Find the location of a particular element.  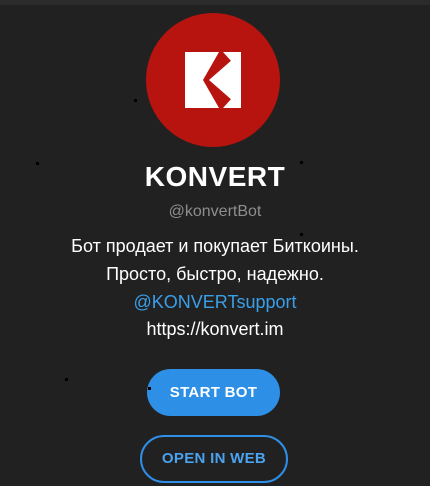

website-link: https://konvert.im is located at coordinates (215, 329).